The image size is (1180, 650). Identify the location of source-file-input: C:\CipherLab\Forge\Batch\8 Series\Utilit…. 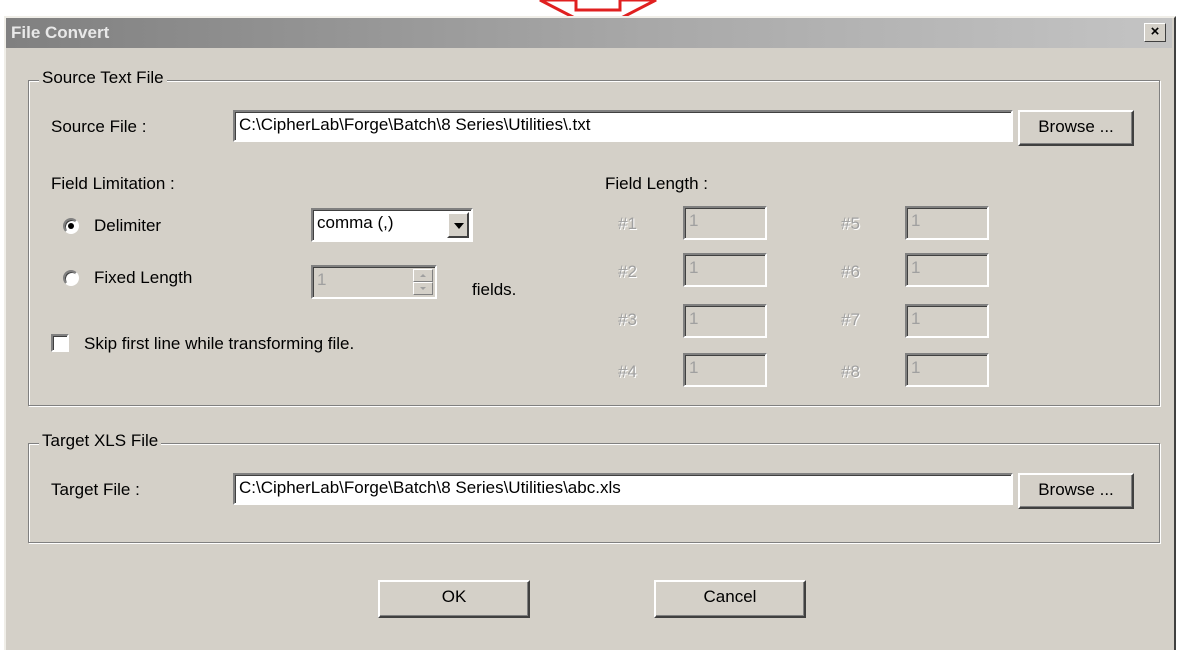
(623, 126).